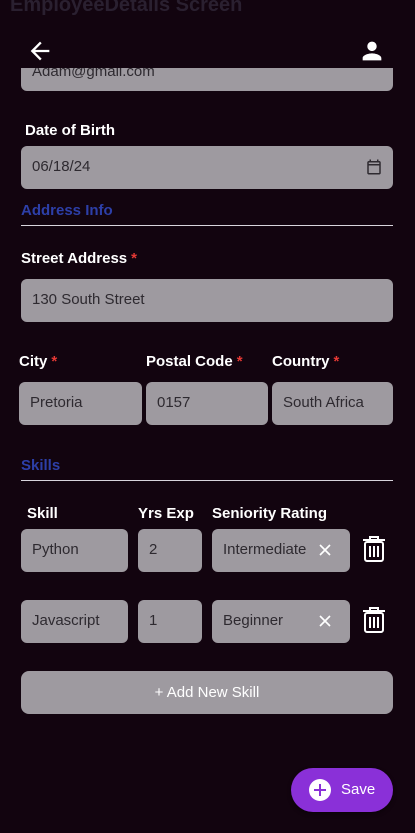 The width and height of the screenshot is (415, 833). I want to click on skill-column-header: Skill, so click(42, 513).